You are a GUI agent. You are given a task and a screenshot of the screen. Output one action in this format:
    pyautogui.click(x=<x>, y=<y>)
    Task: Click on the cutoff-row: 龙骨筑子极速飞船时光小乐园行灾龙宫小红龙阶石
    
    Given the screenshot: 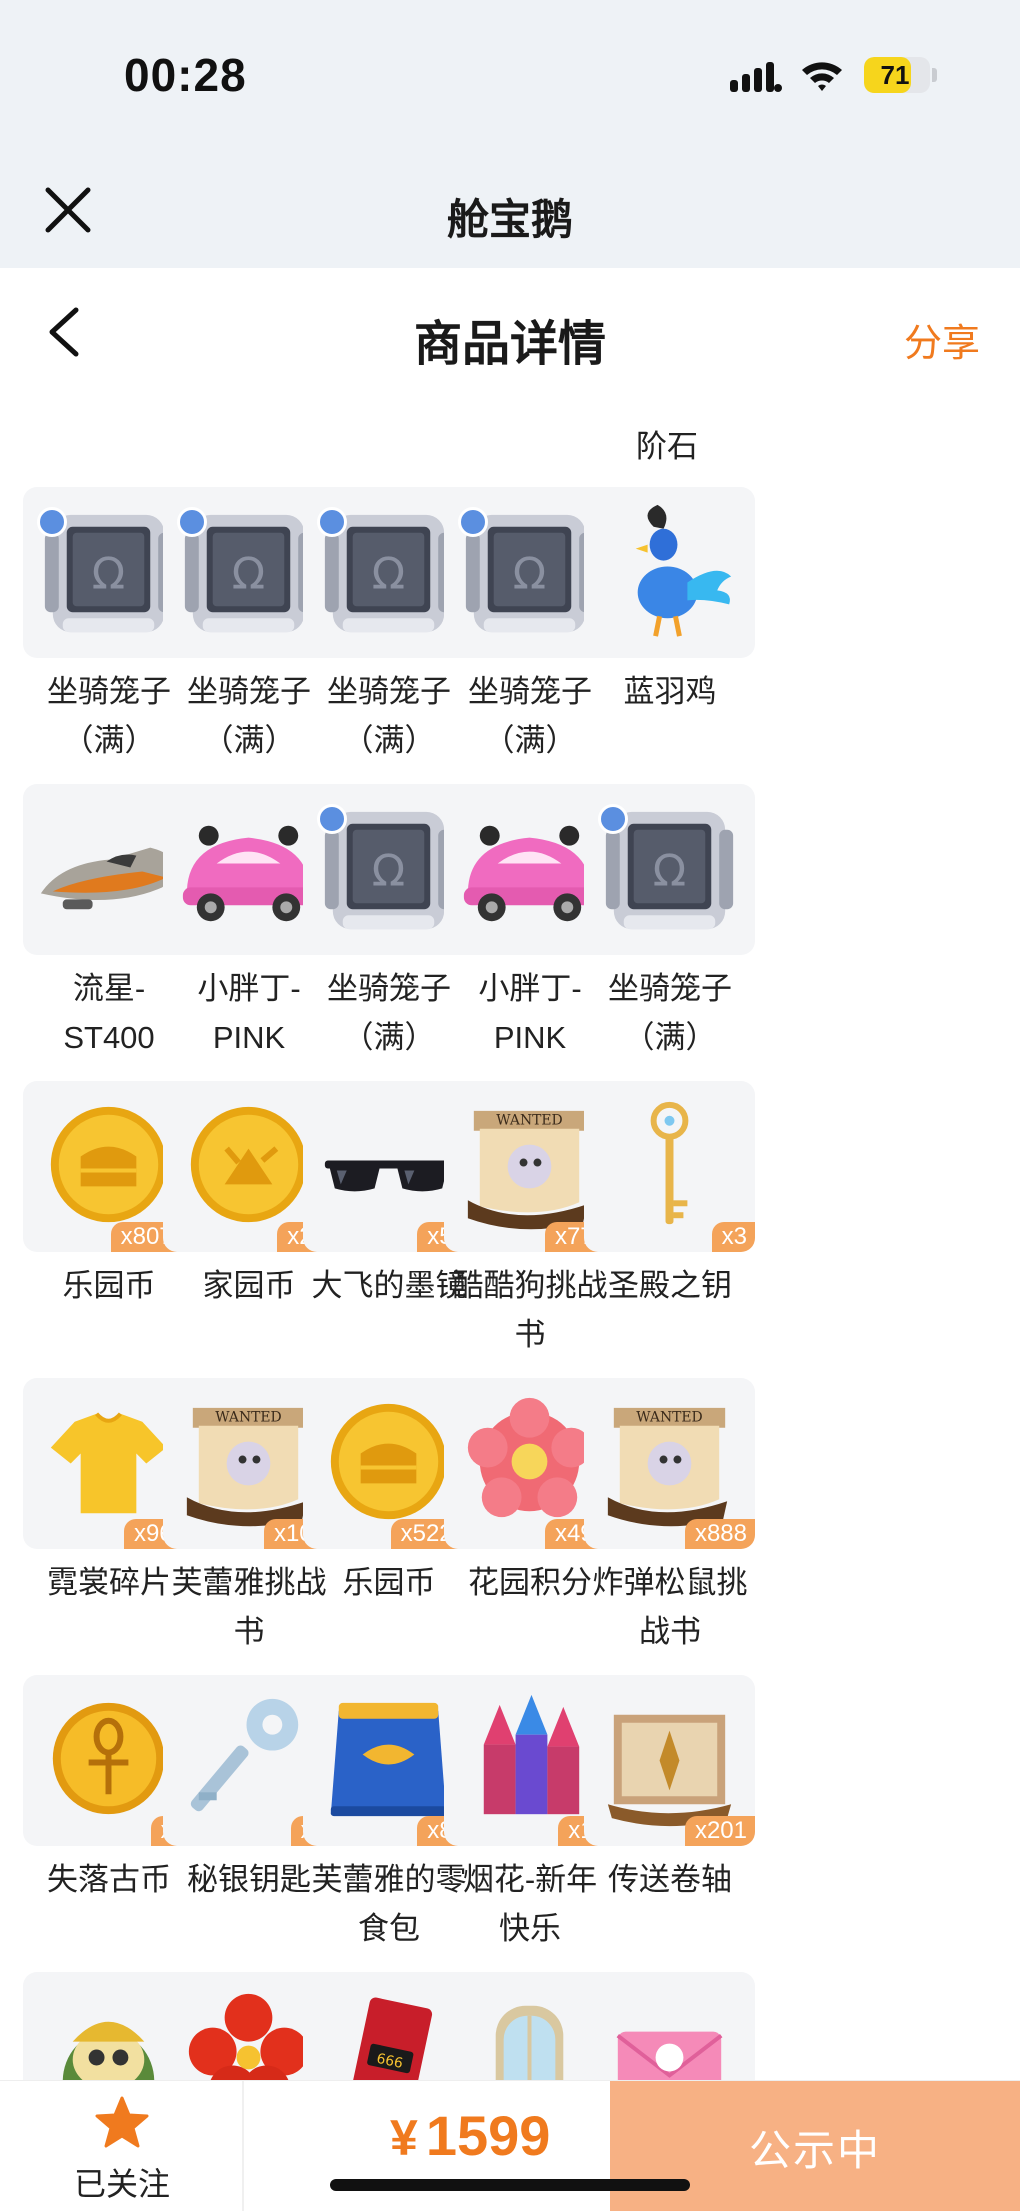 What is the action you would take?
    pyautogui.click(x=510, y=430)
    